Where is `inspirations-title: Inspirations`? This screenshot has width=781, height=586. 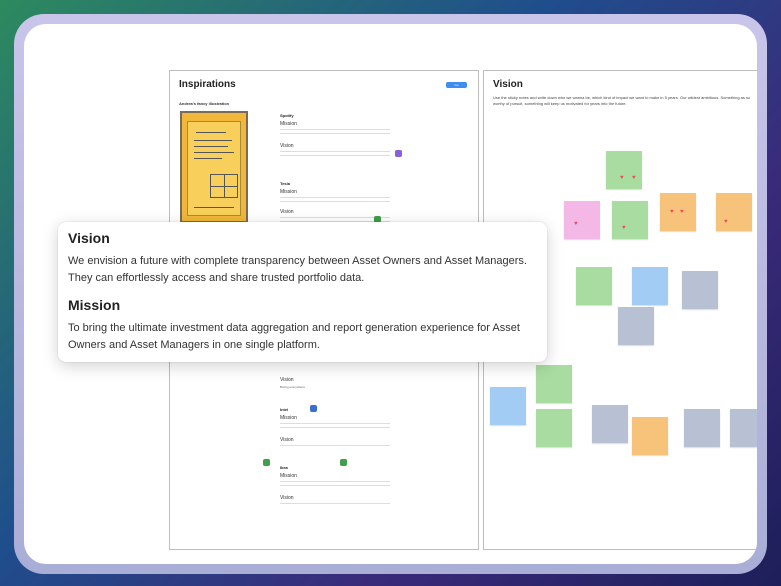
inspirations-title: Inspirations is located at coordinates (207, 84).